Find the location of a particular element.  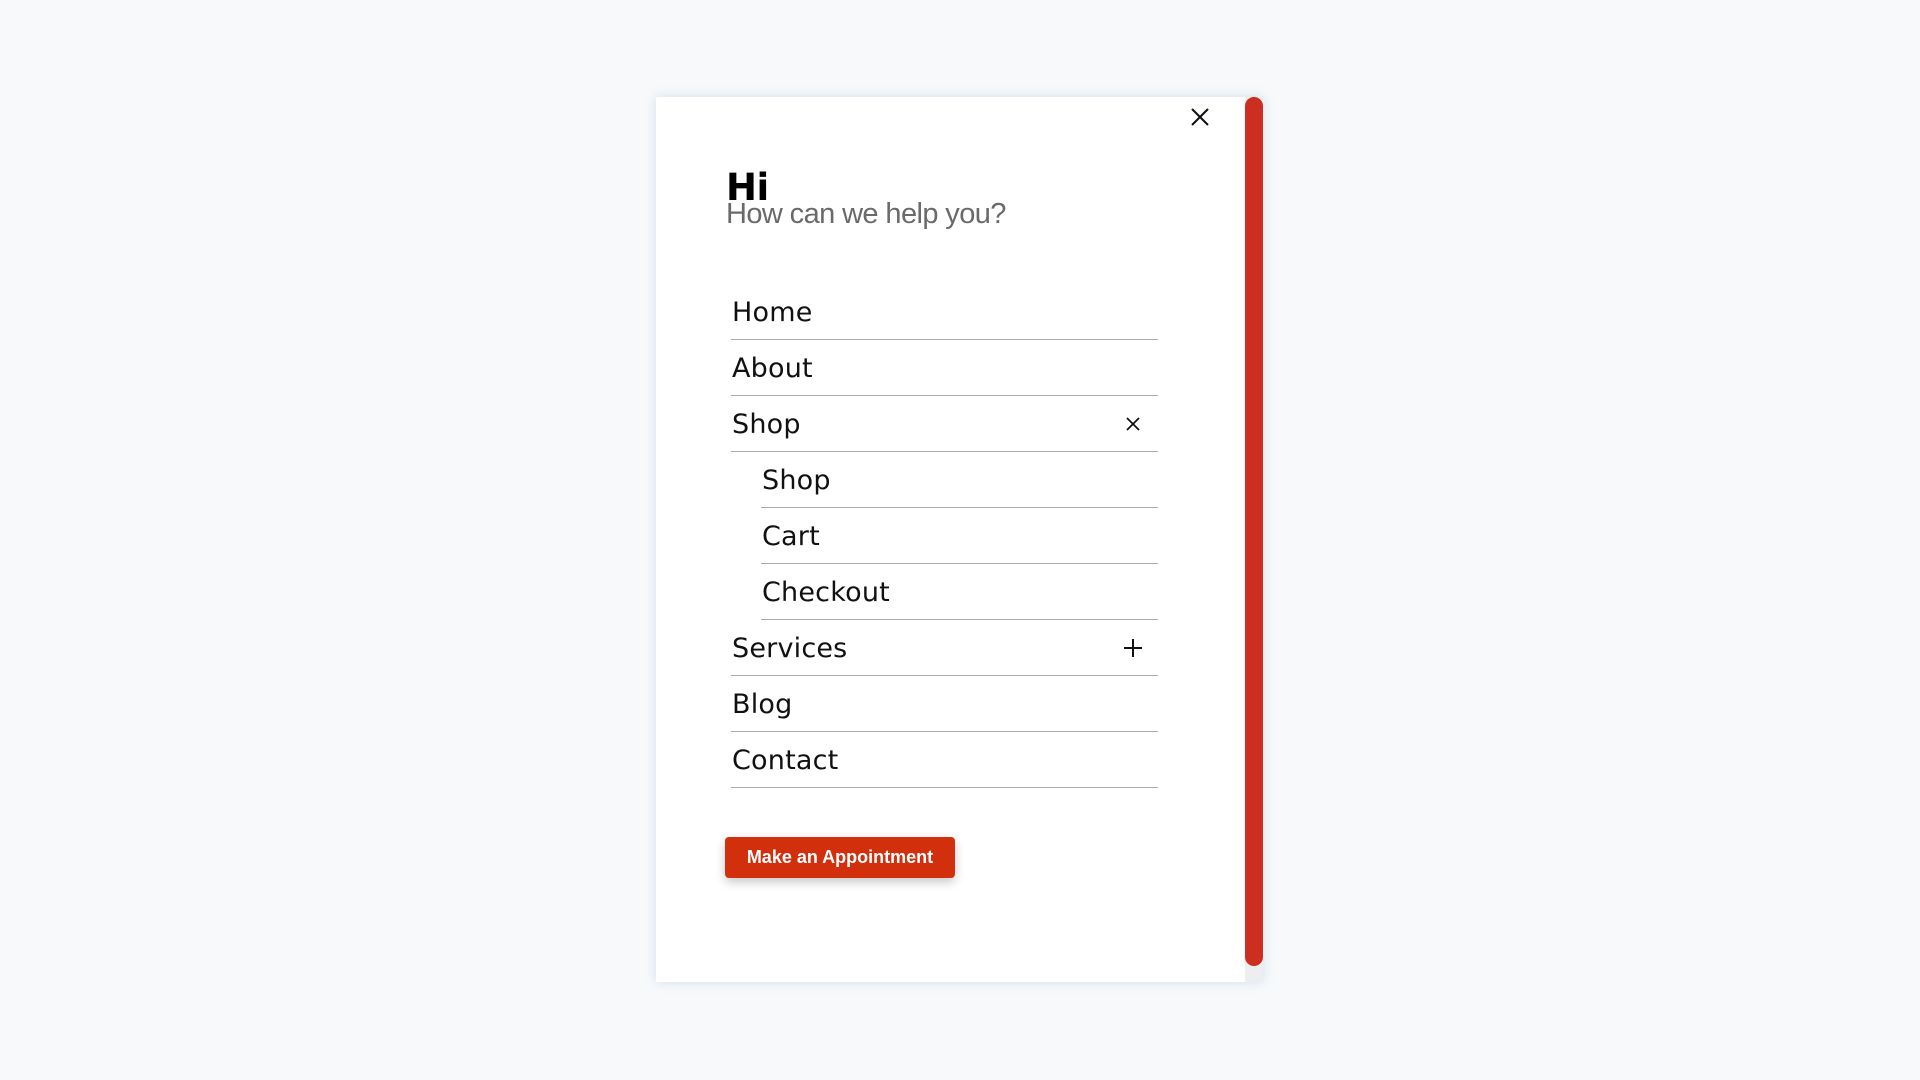

menu-item-services: Services is located at coordinates (944, 648).